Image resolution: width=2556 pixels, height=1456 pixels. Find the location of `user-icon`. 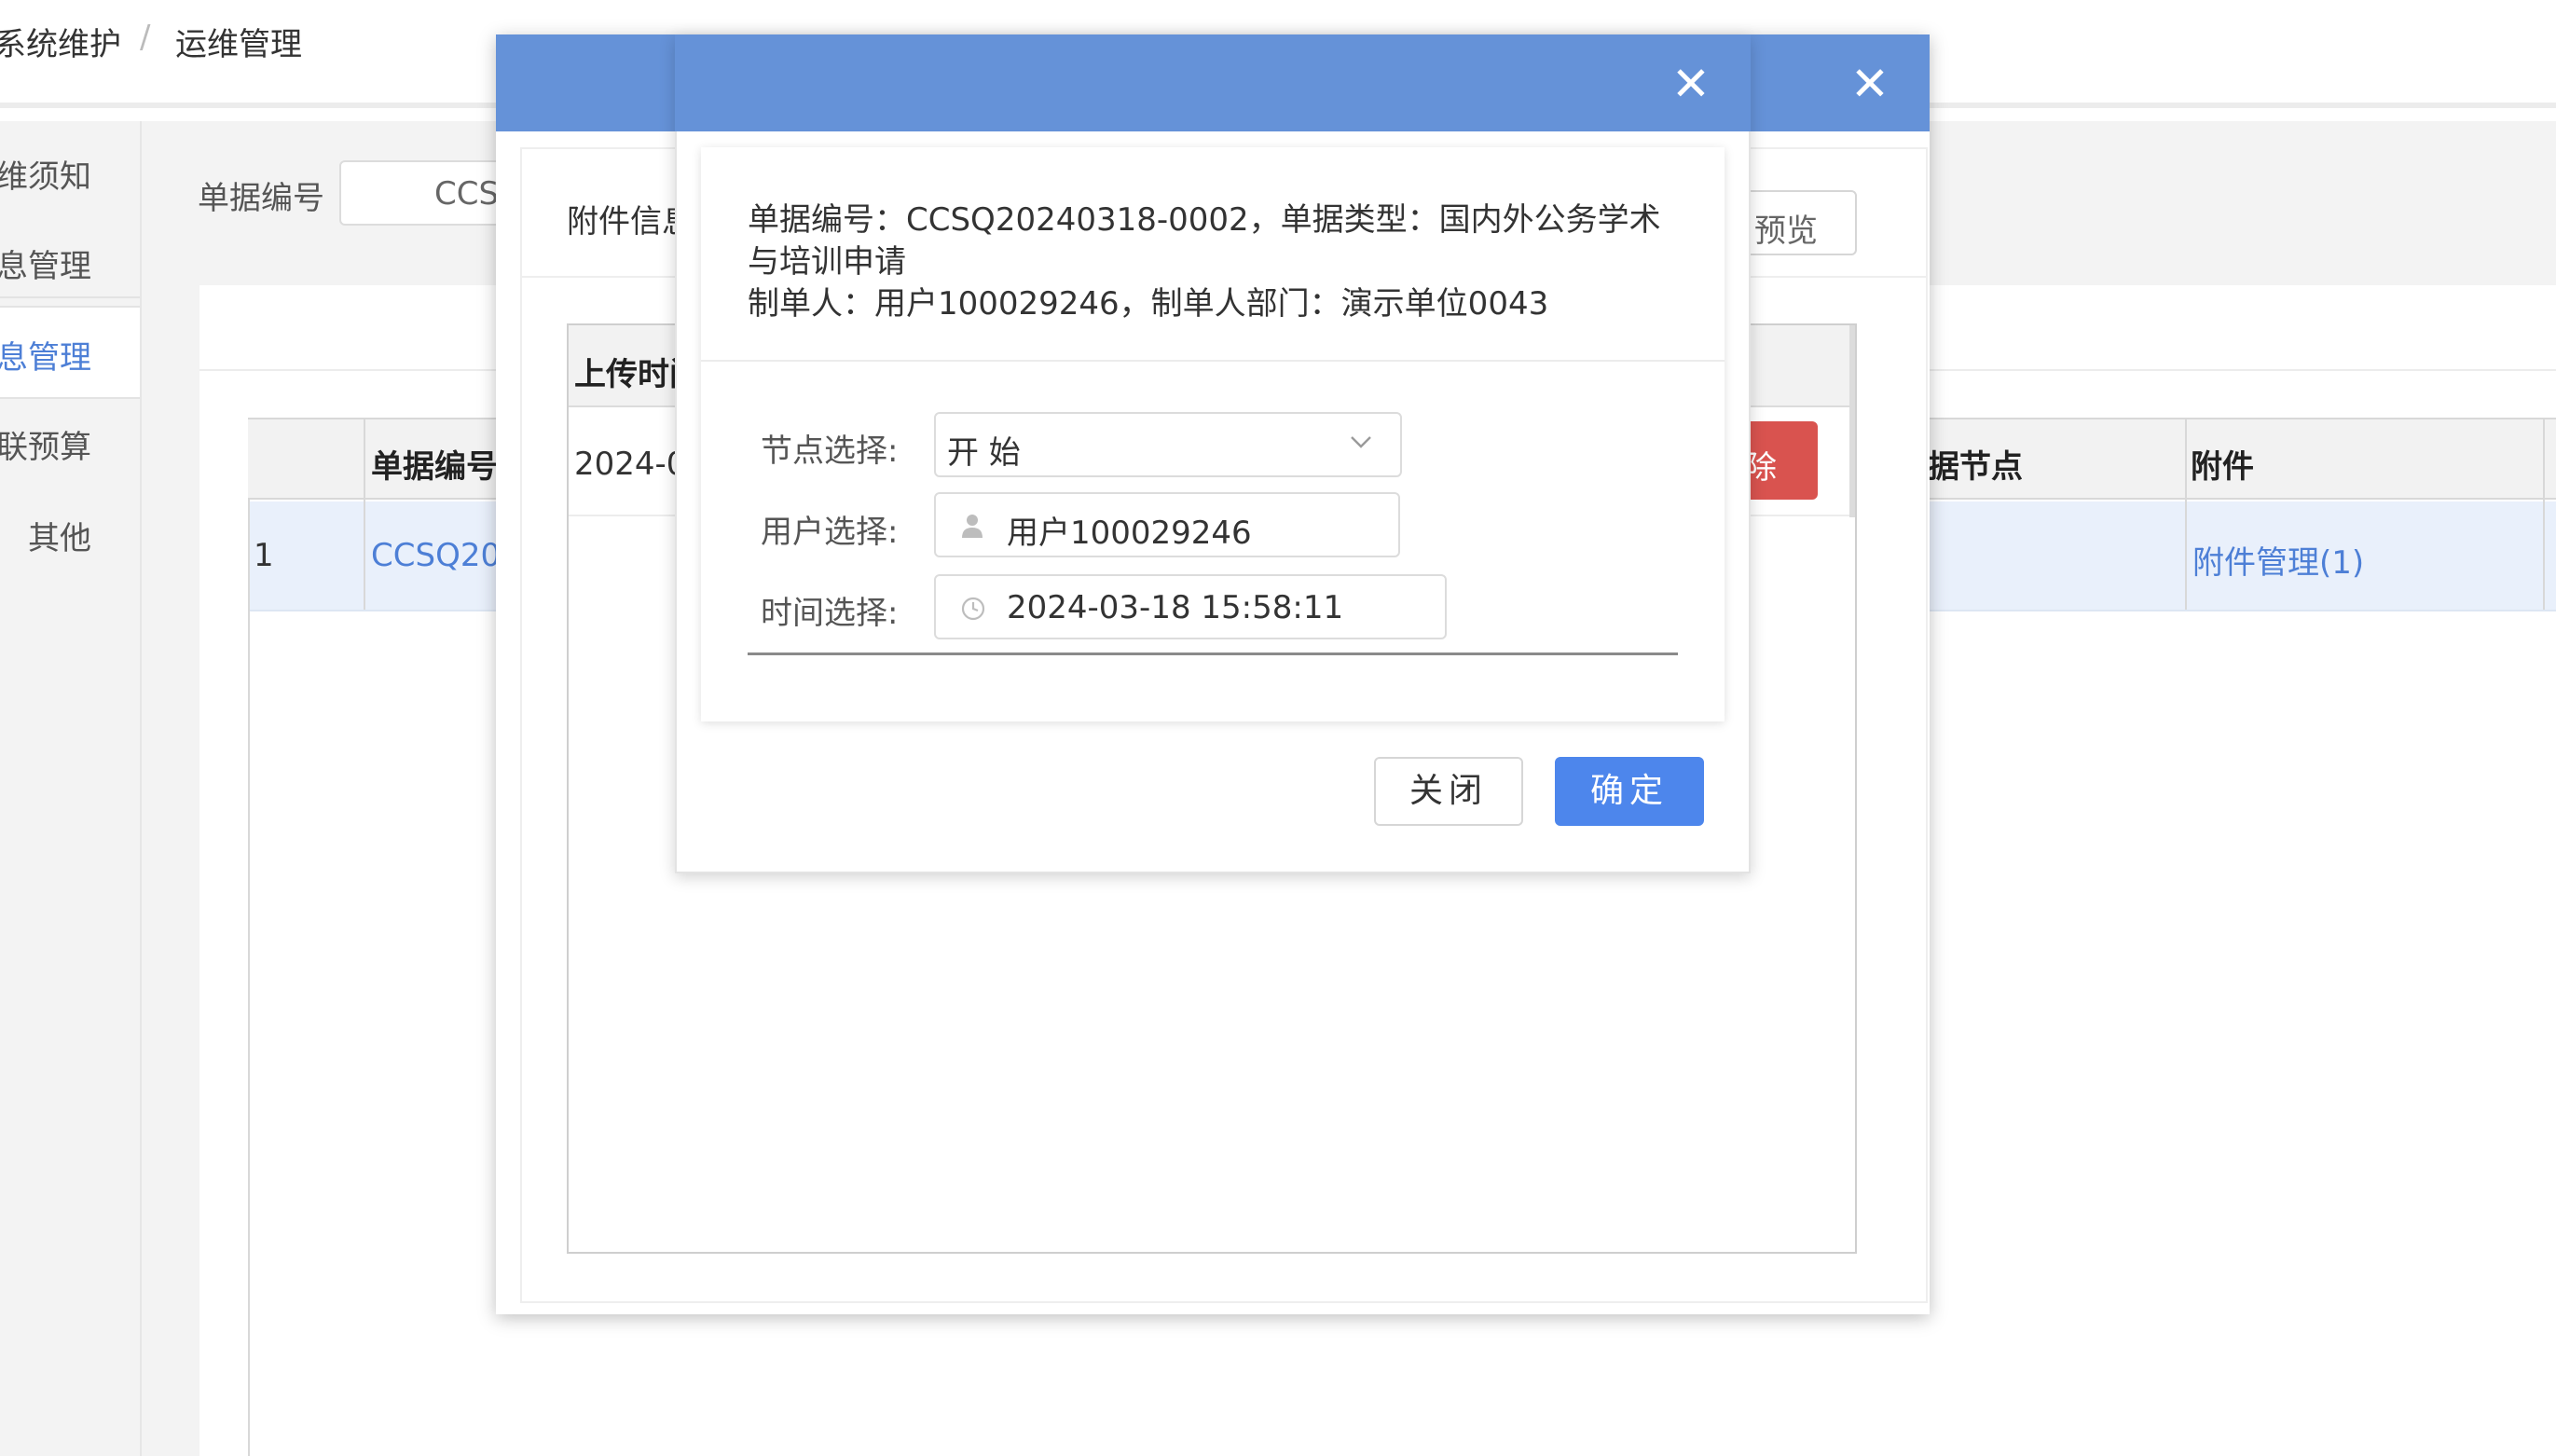

user-icon is located at coordinates (972, 528).